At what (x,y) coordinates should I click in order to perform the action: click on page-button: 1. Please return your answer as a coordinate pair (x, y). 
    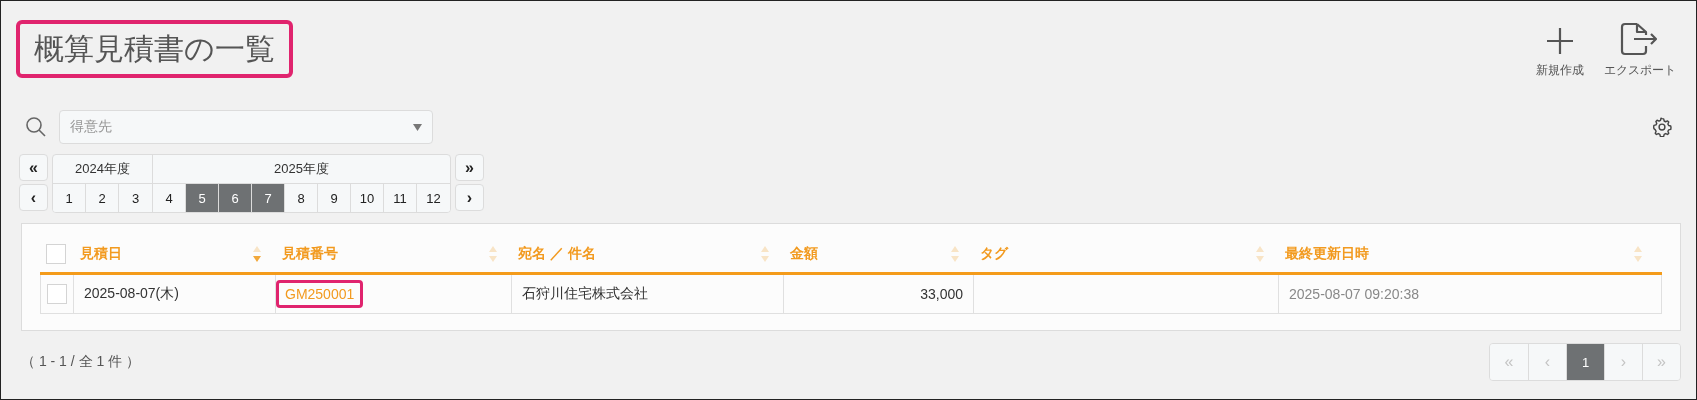
    Looking at the image, I should click on (1585, 362).